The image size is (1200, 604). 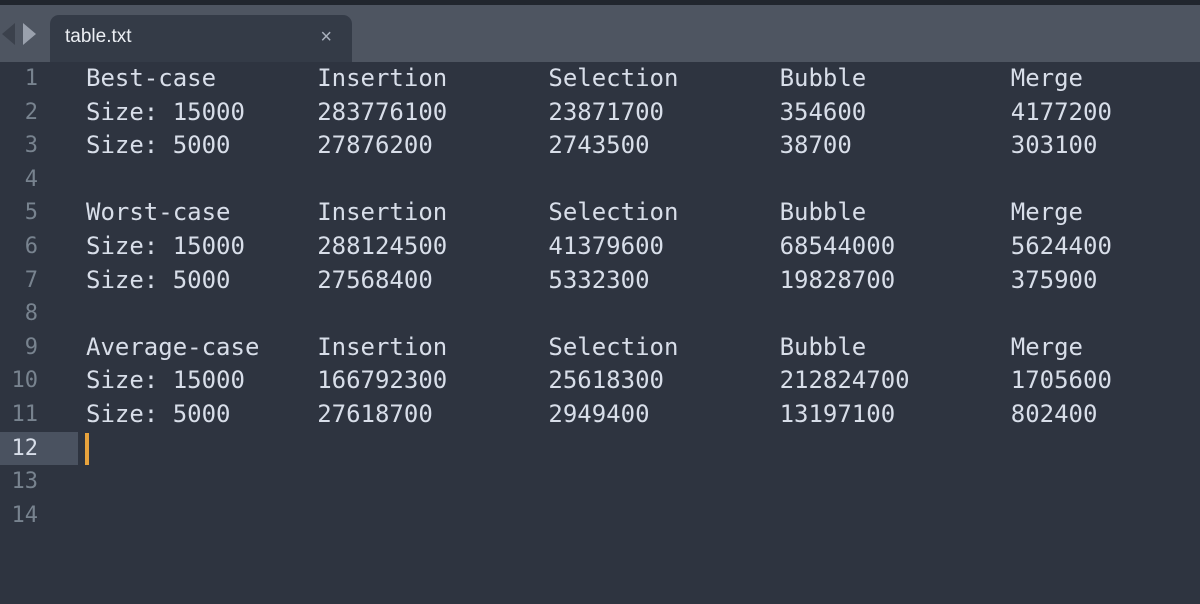 I want to click on editor-line: 8, so click(x=600, y=314).